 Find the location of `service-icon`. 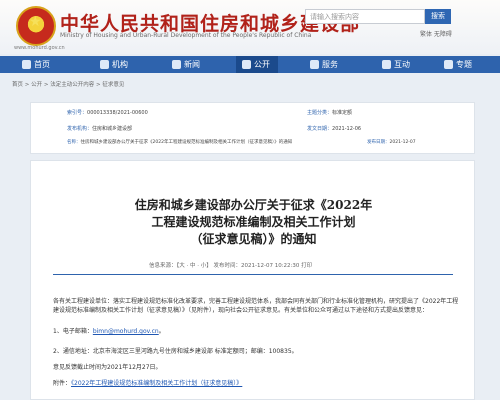

service-icon is located at coordinates (314, 64).